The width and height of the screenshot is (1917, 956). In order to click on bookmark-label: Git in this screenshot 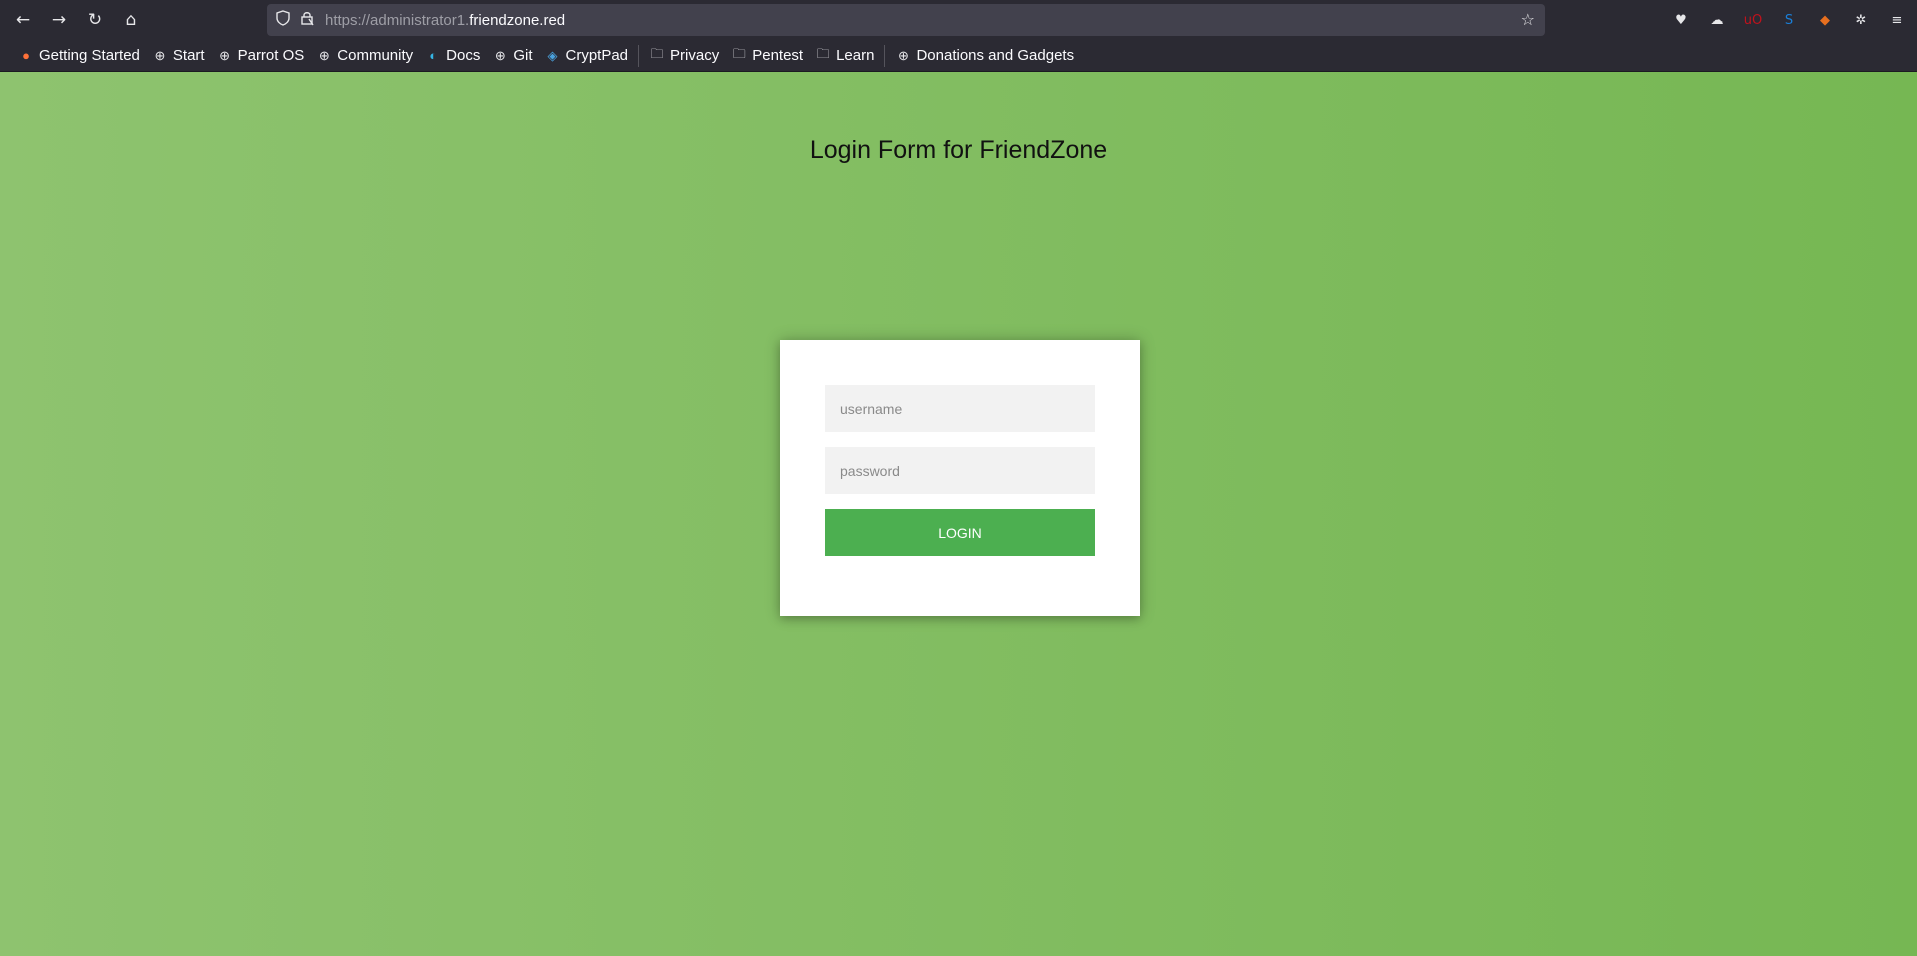, I will do `click(523, 55)`.